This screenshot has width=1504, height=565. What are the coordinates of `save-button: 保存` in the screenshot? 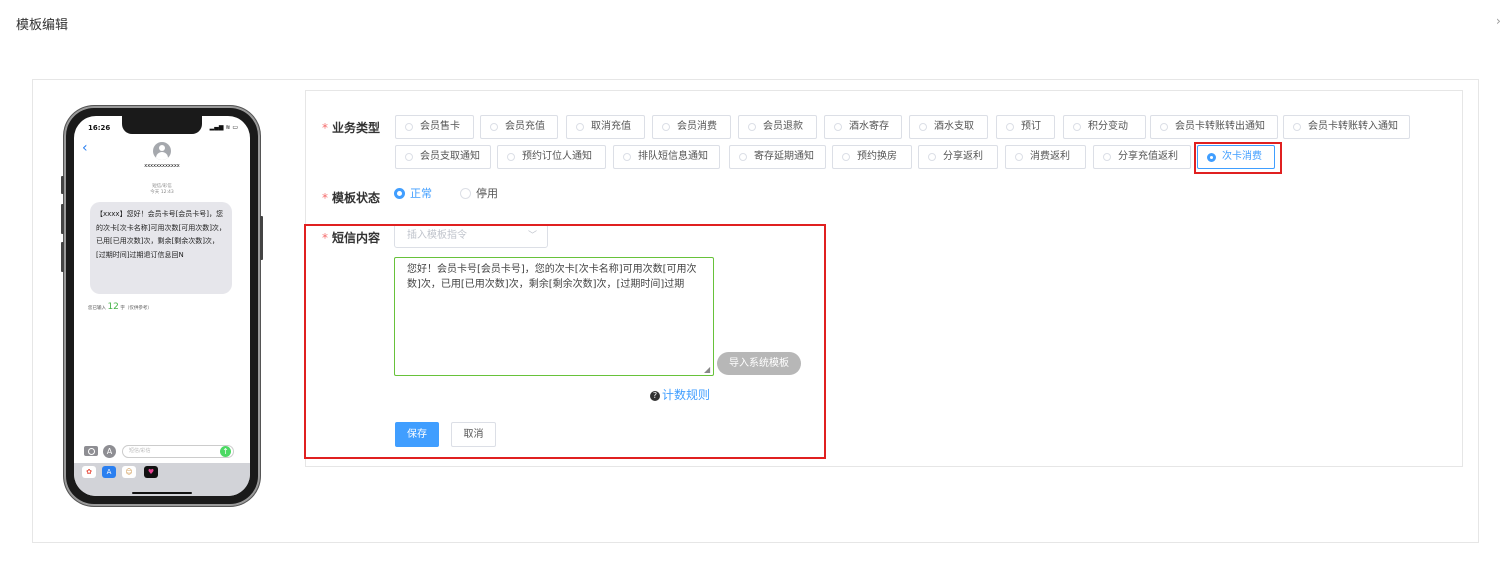 It's located at (417, 434).